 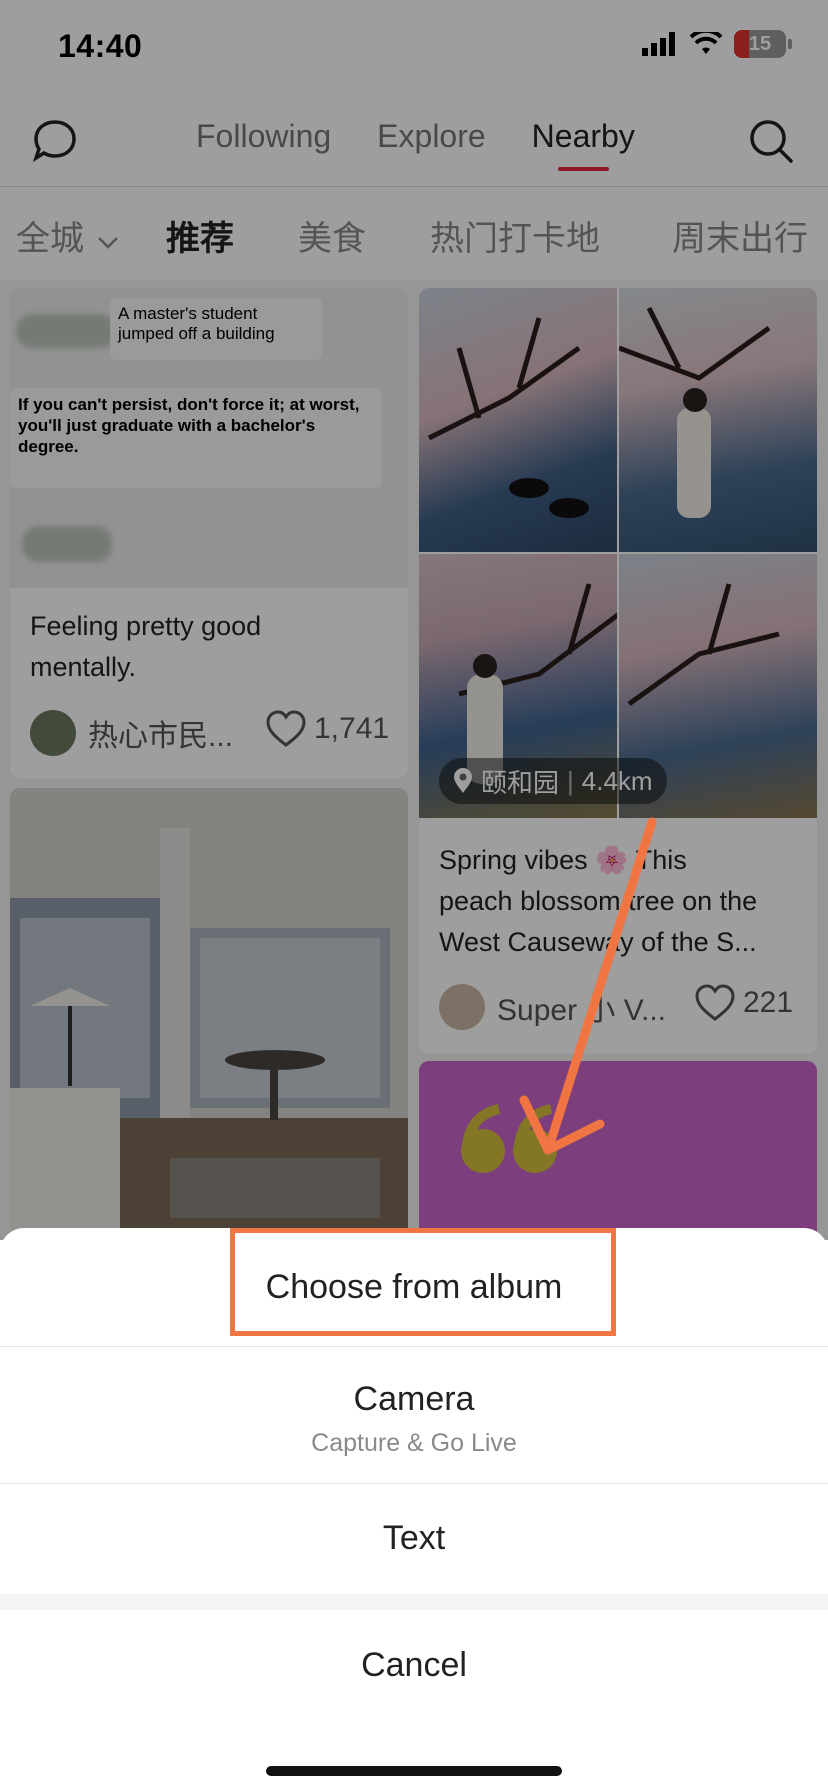 I want to click on annotation-arrow-icon, so click(x=588, y=986).